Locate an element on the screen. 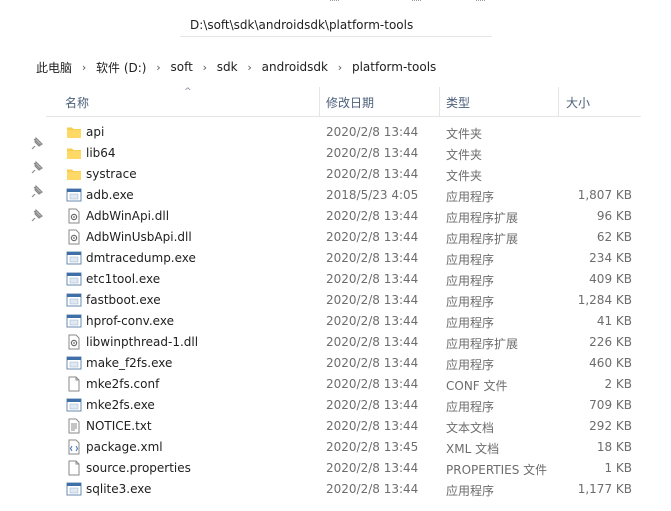 This screenshot has height=511, width=671. file-name: systrace is located at coordinates (111, 174).